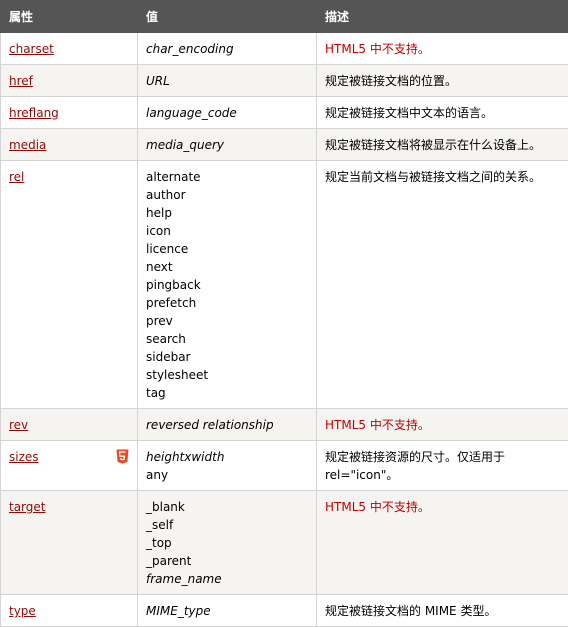 The width and height of the screenshot is (568, 627). Describe the element at coordinates (16, 177) in the screenshot. I see `attribute-link-rel: rel` at that location.